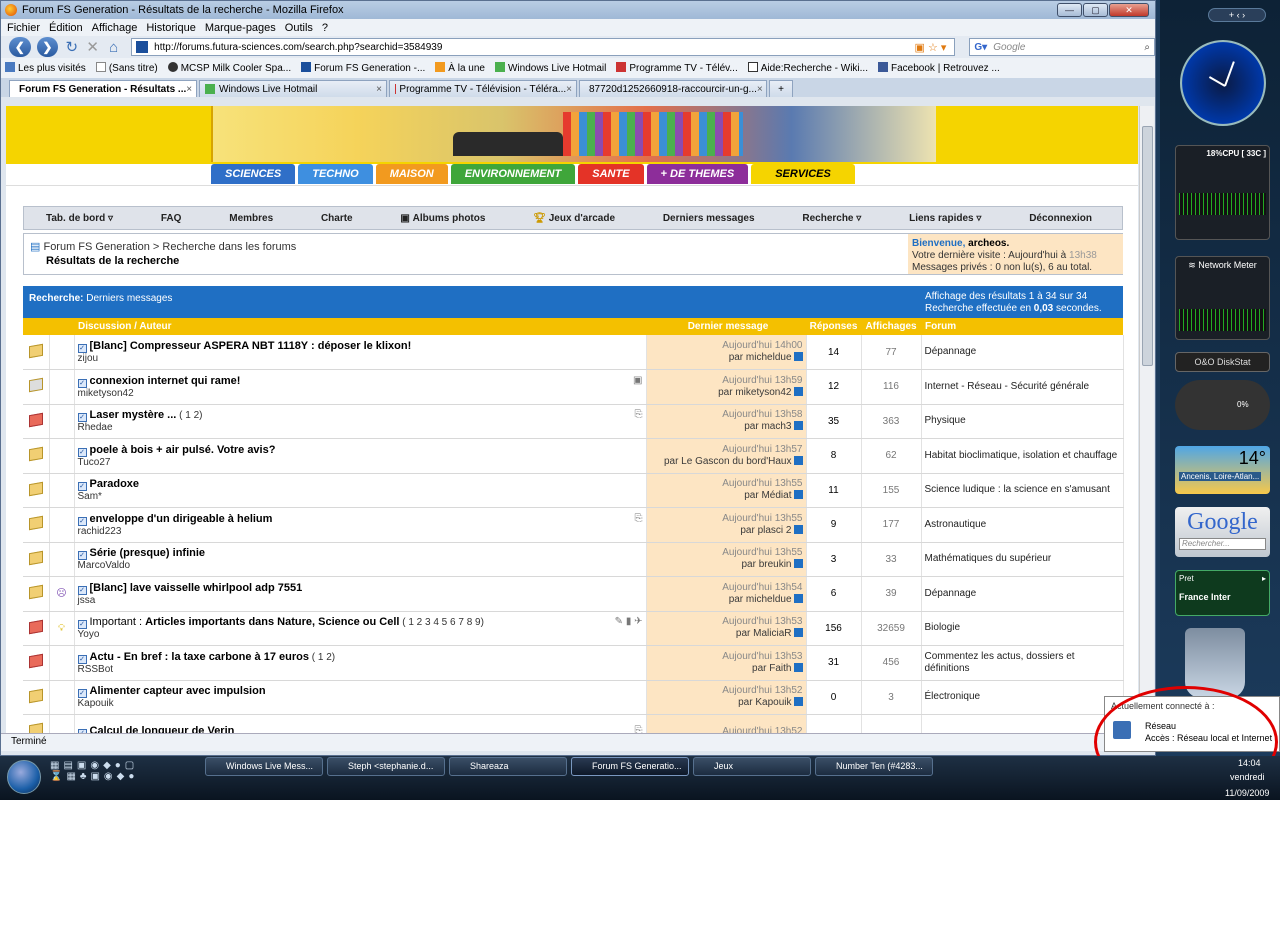 Image resolution: width=1280 pixels, height=933 pixels. I want to click on thread-author: Tuco27, so click(360, 462).